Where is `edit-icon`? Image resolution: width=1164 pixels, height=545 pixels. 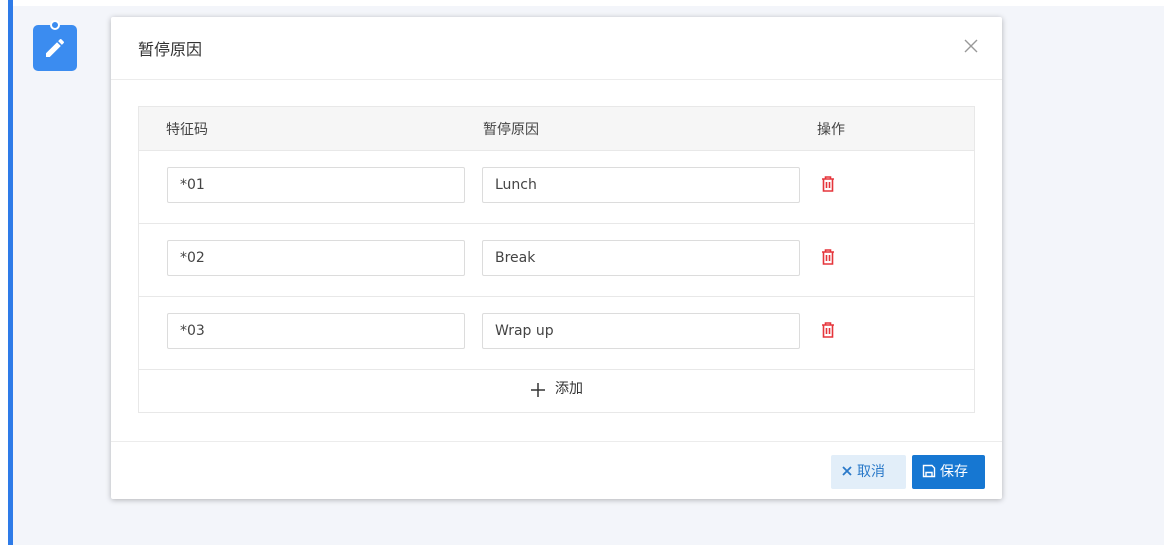 edit-icon is located at coordinates (55, 47).